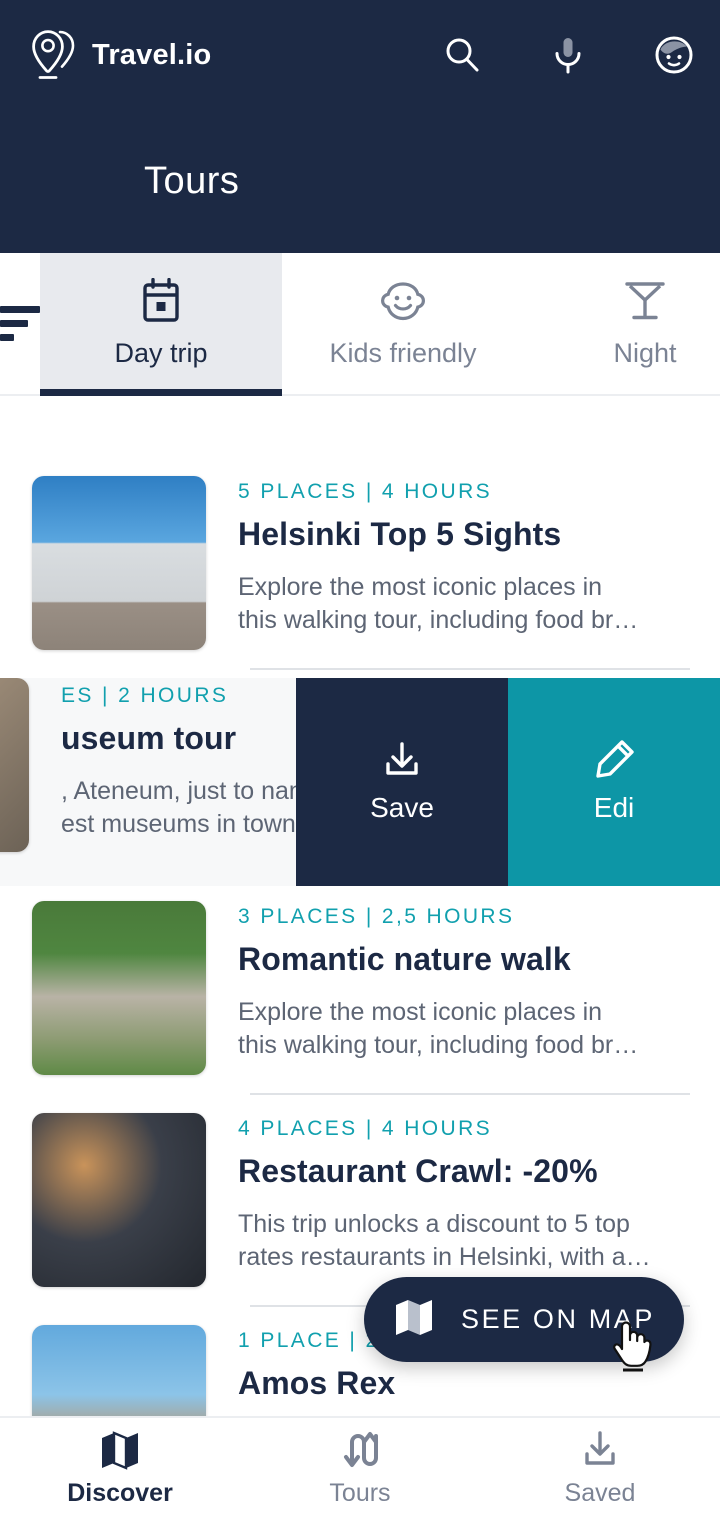  Describe the element at coordinates (418, 1171) in the screenshot. I see `tour-title: Restaurant Crawl: -20%` at that location.